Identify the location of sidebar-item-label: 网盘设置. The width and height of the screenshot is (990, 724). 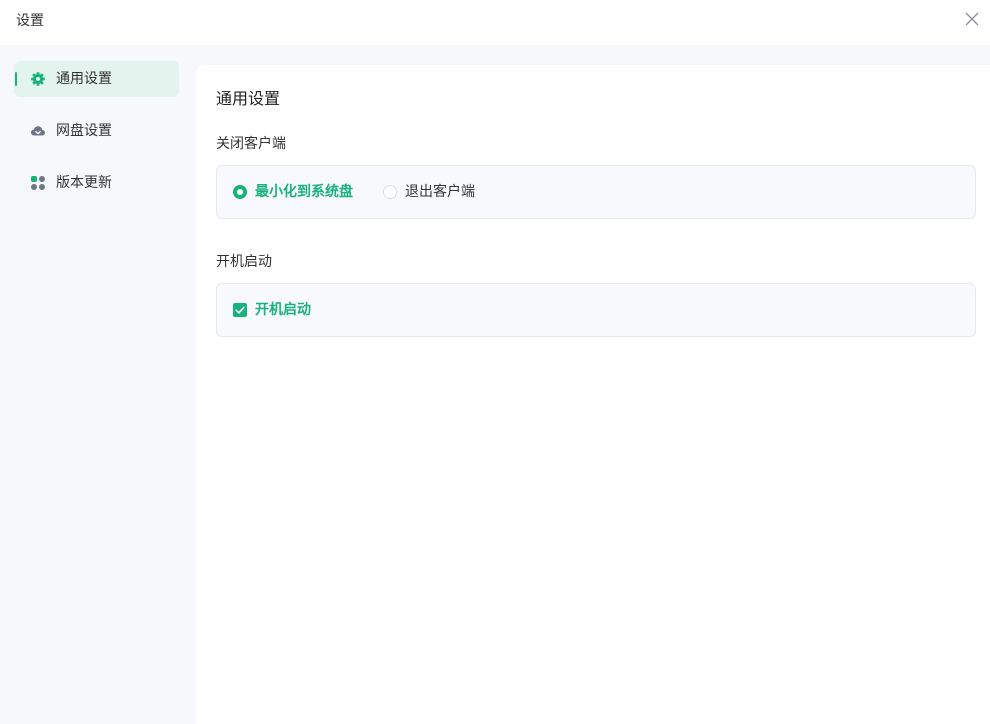
(84, 131).